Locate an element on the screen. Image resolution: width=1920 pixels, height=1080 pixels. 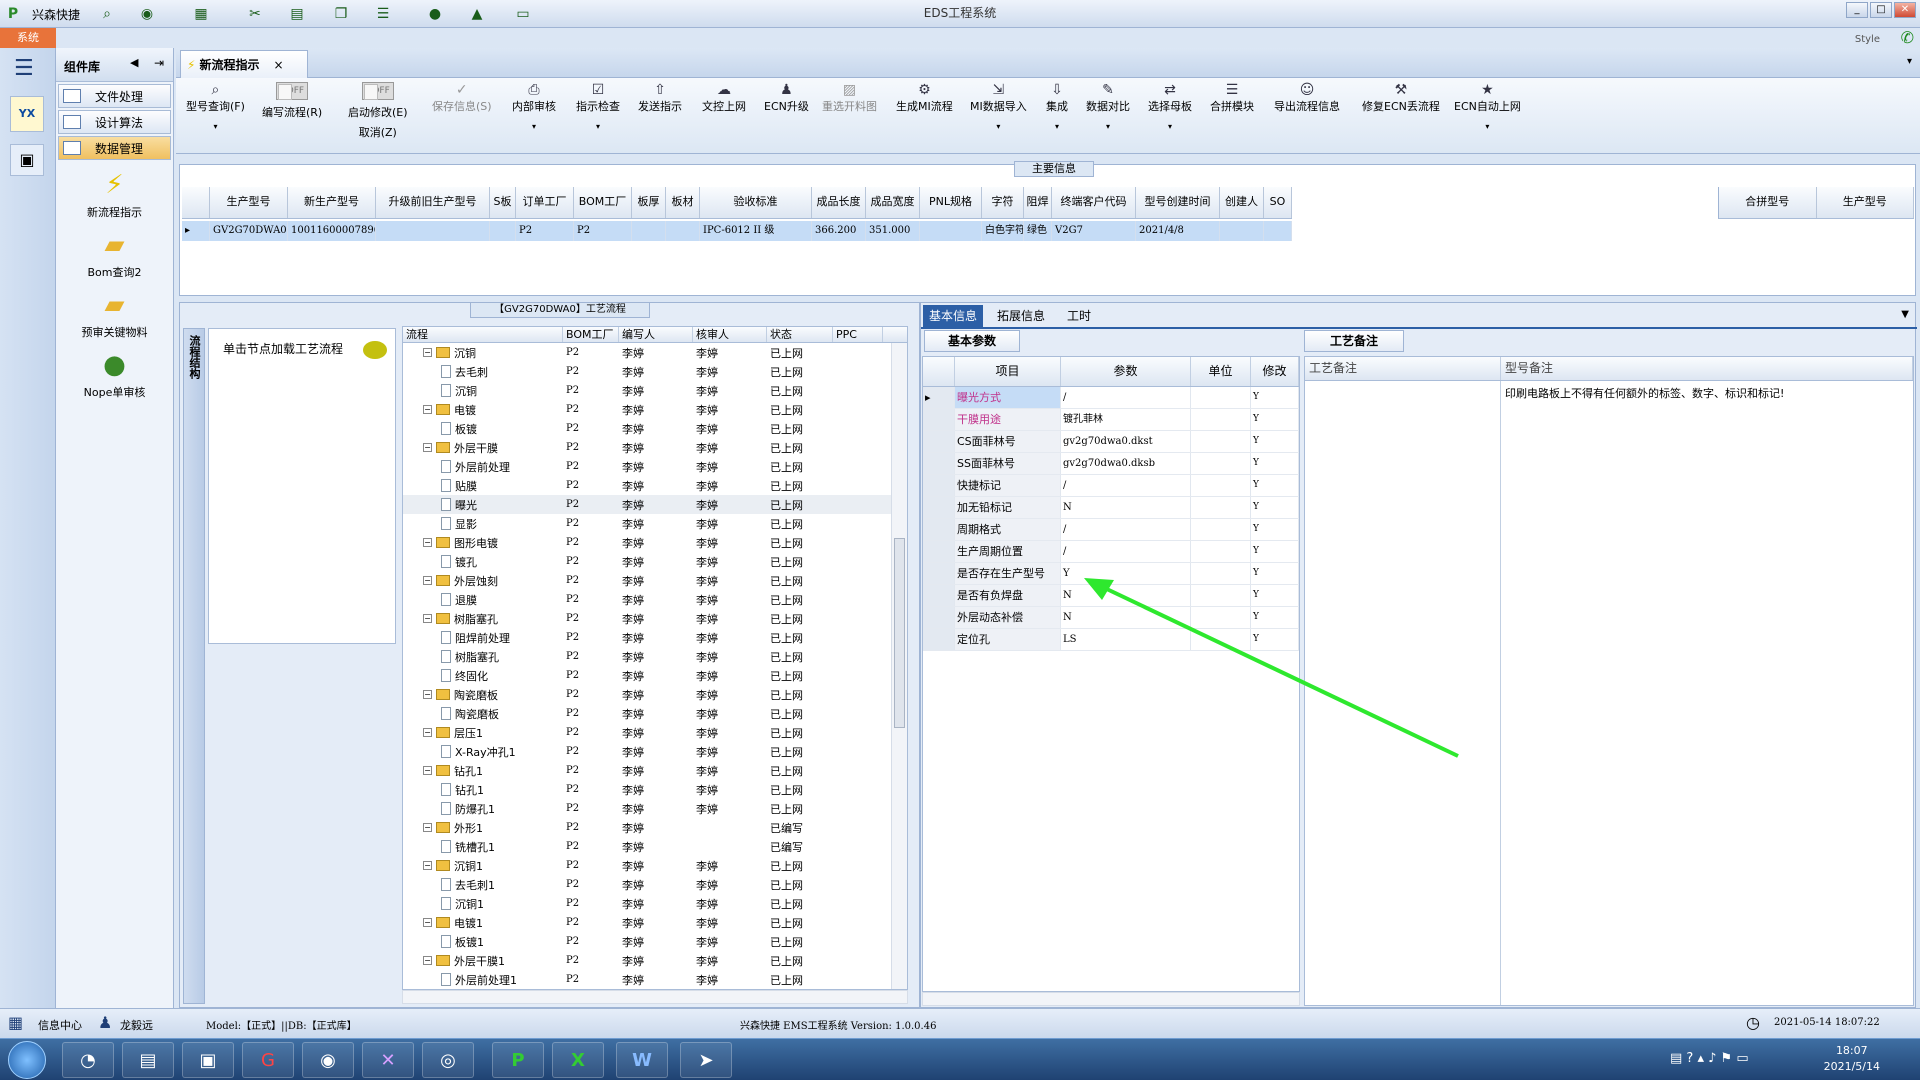
merge-module-button: ☰ 合拼模块 is located at coordinates (1232, 98).